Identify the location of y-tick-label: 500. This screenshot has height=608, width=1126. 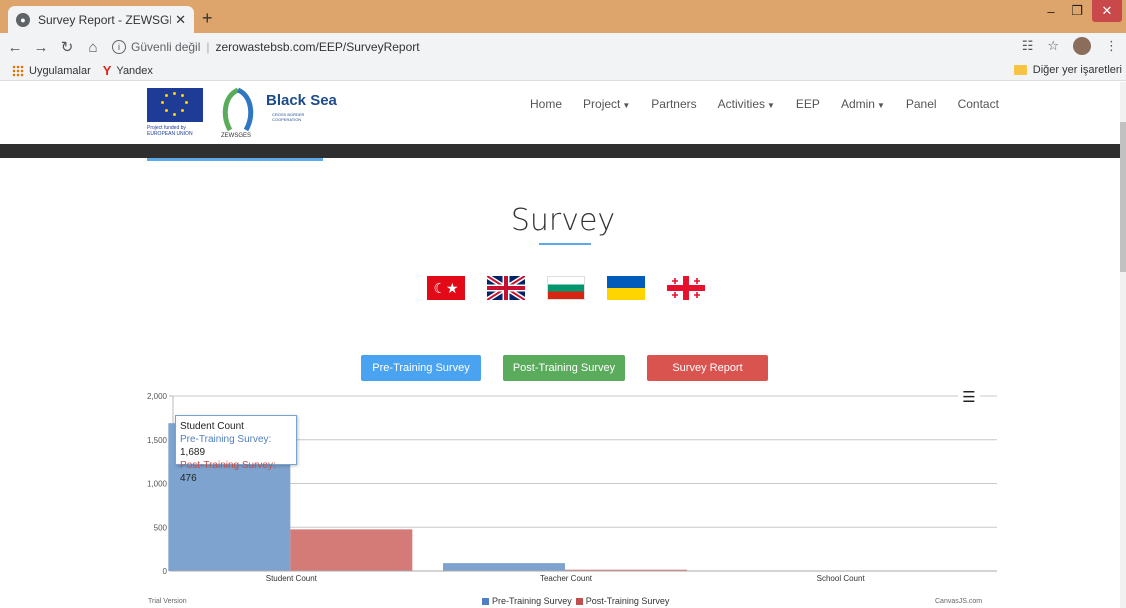
(161, 527).